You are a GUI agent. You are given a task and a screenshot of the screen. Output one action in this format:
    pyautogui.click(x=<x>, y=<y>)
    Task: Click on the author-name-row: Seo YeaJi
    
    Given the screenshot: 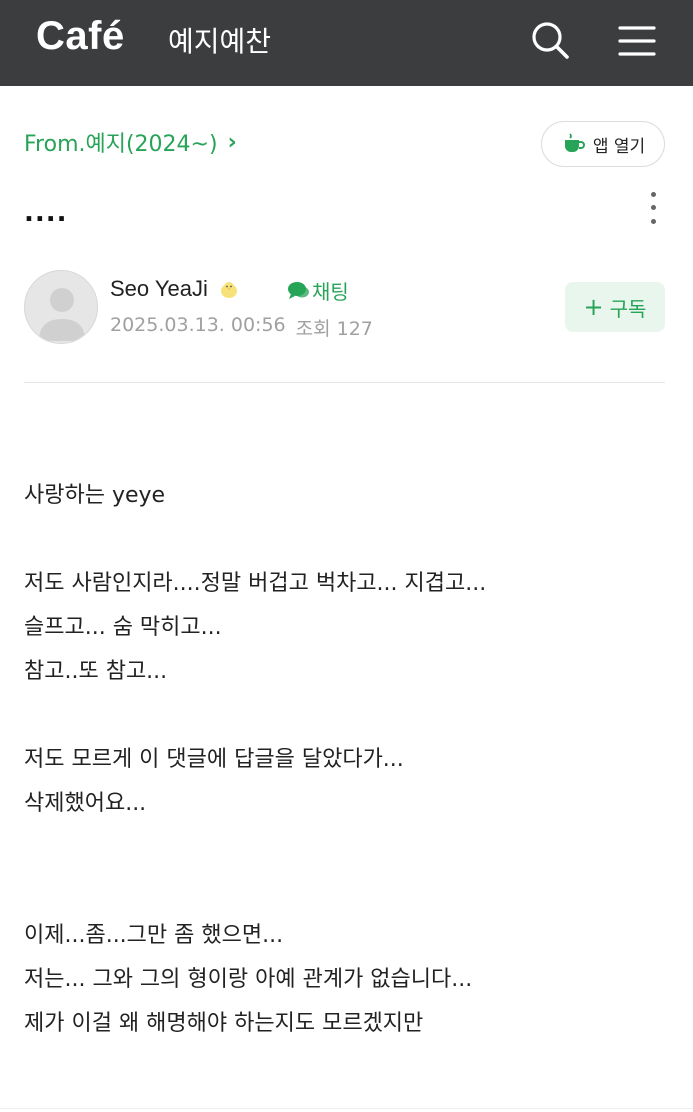 What is the action you would take?
    pyautogui.click(x=175, y=289)
    